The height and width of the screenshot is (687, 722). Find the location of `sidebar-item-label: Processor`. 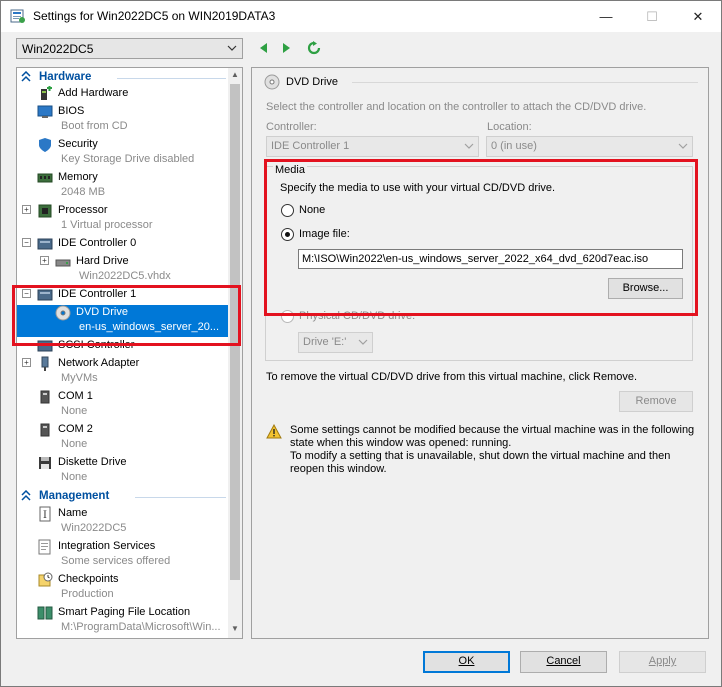

sidebar-item-label: Processor is located at coordinates (83, 210).